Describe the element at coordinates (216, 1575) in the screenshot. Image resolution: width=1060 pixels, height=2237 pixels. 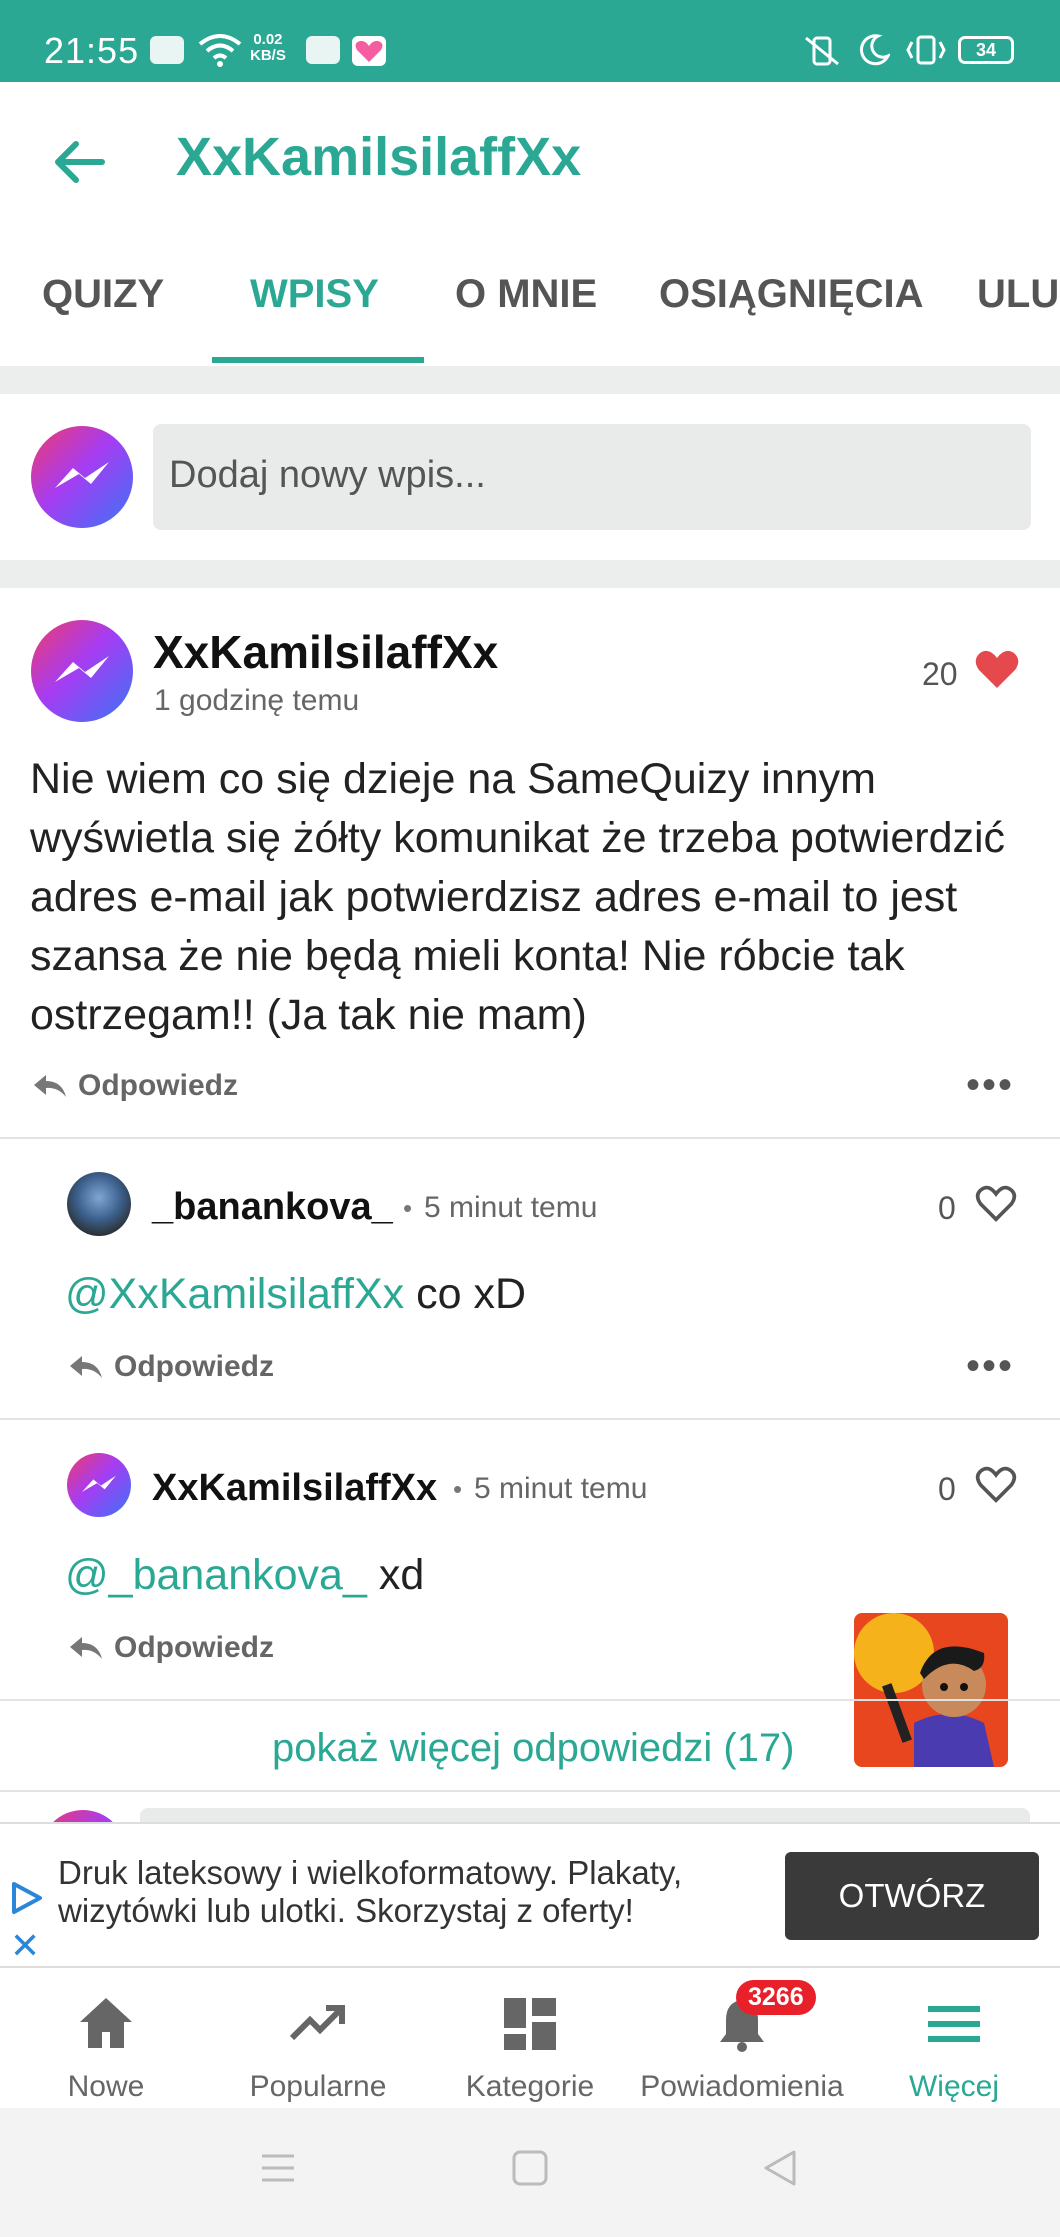
I see `mention-link: @_banankova_` at that location.